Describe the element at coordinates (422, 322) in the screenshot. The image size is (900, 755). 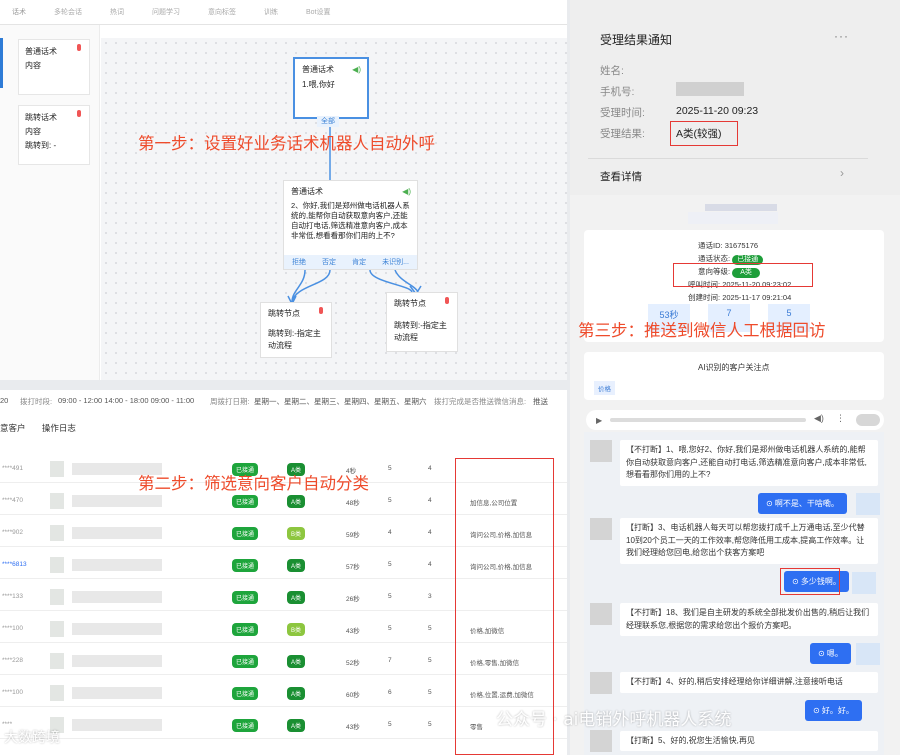
I see `flow-node-jump-2: 跳转节点 跳转到:-指定主动流程` at that location.